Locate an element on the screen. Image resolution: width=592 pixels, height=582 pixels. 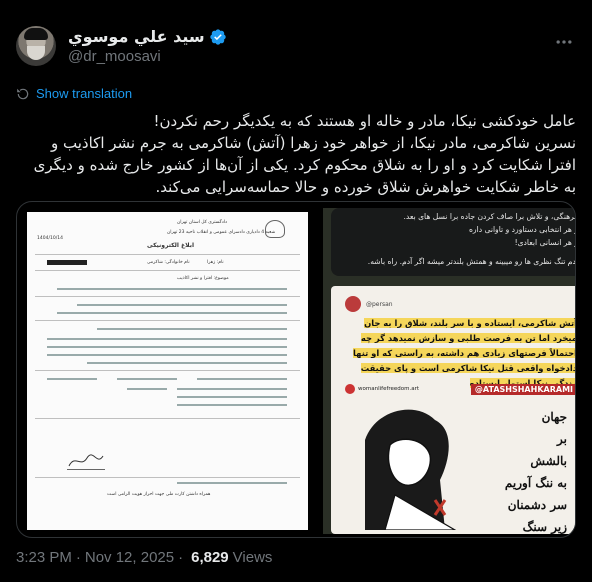
handle: @dr_moosavi is located at coordinates (147, 56).